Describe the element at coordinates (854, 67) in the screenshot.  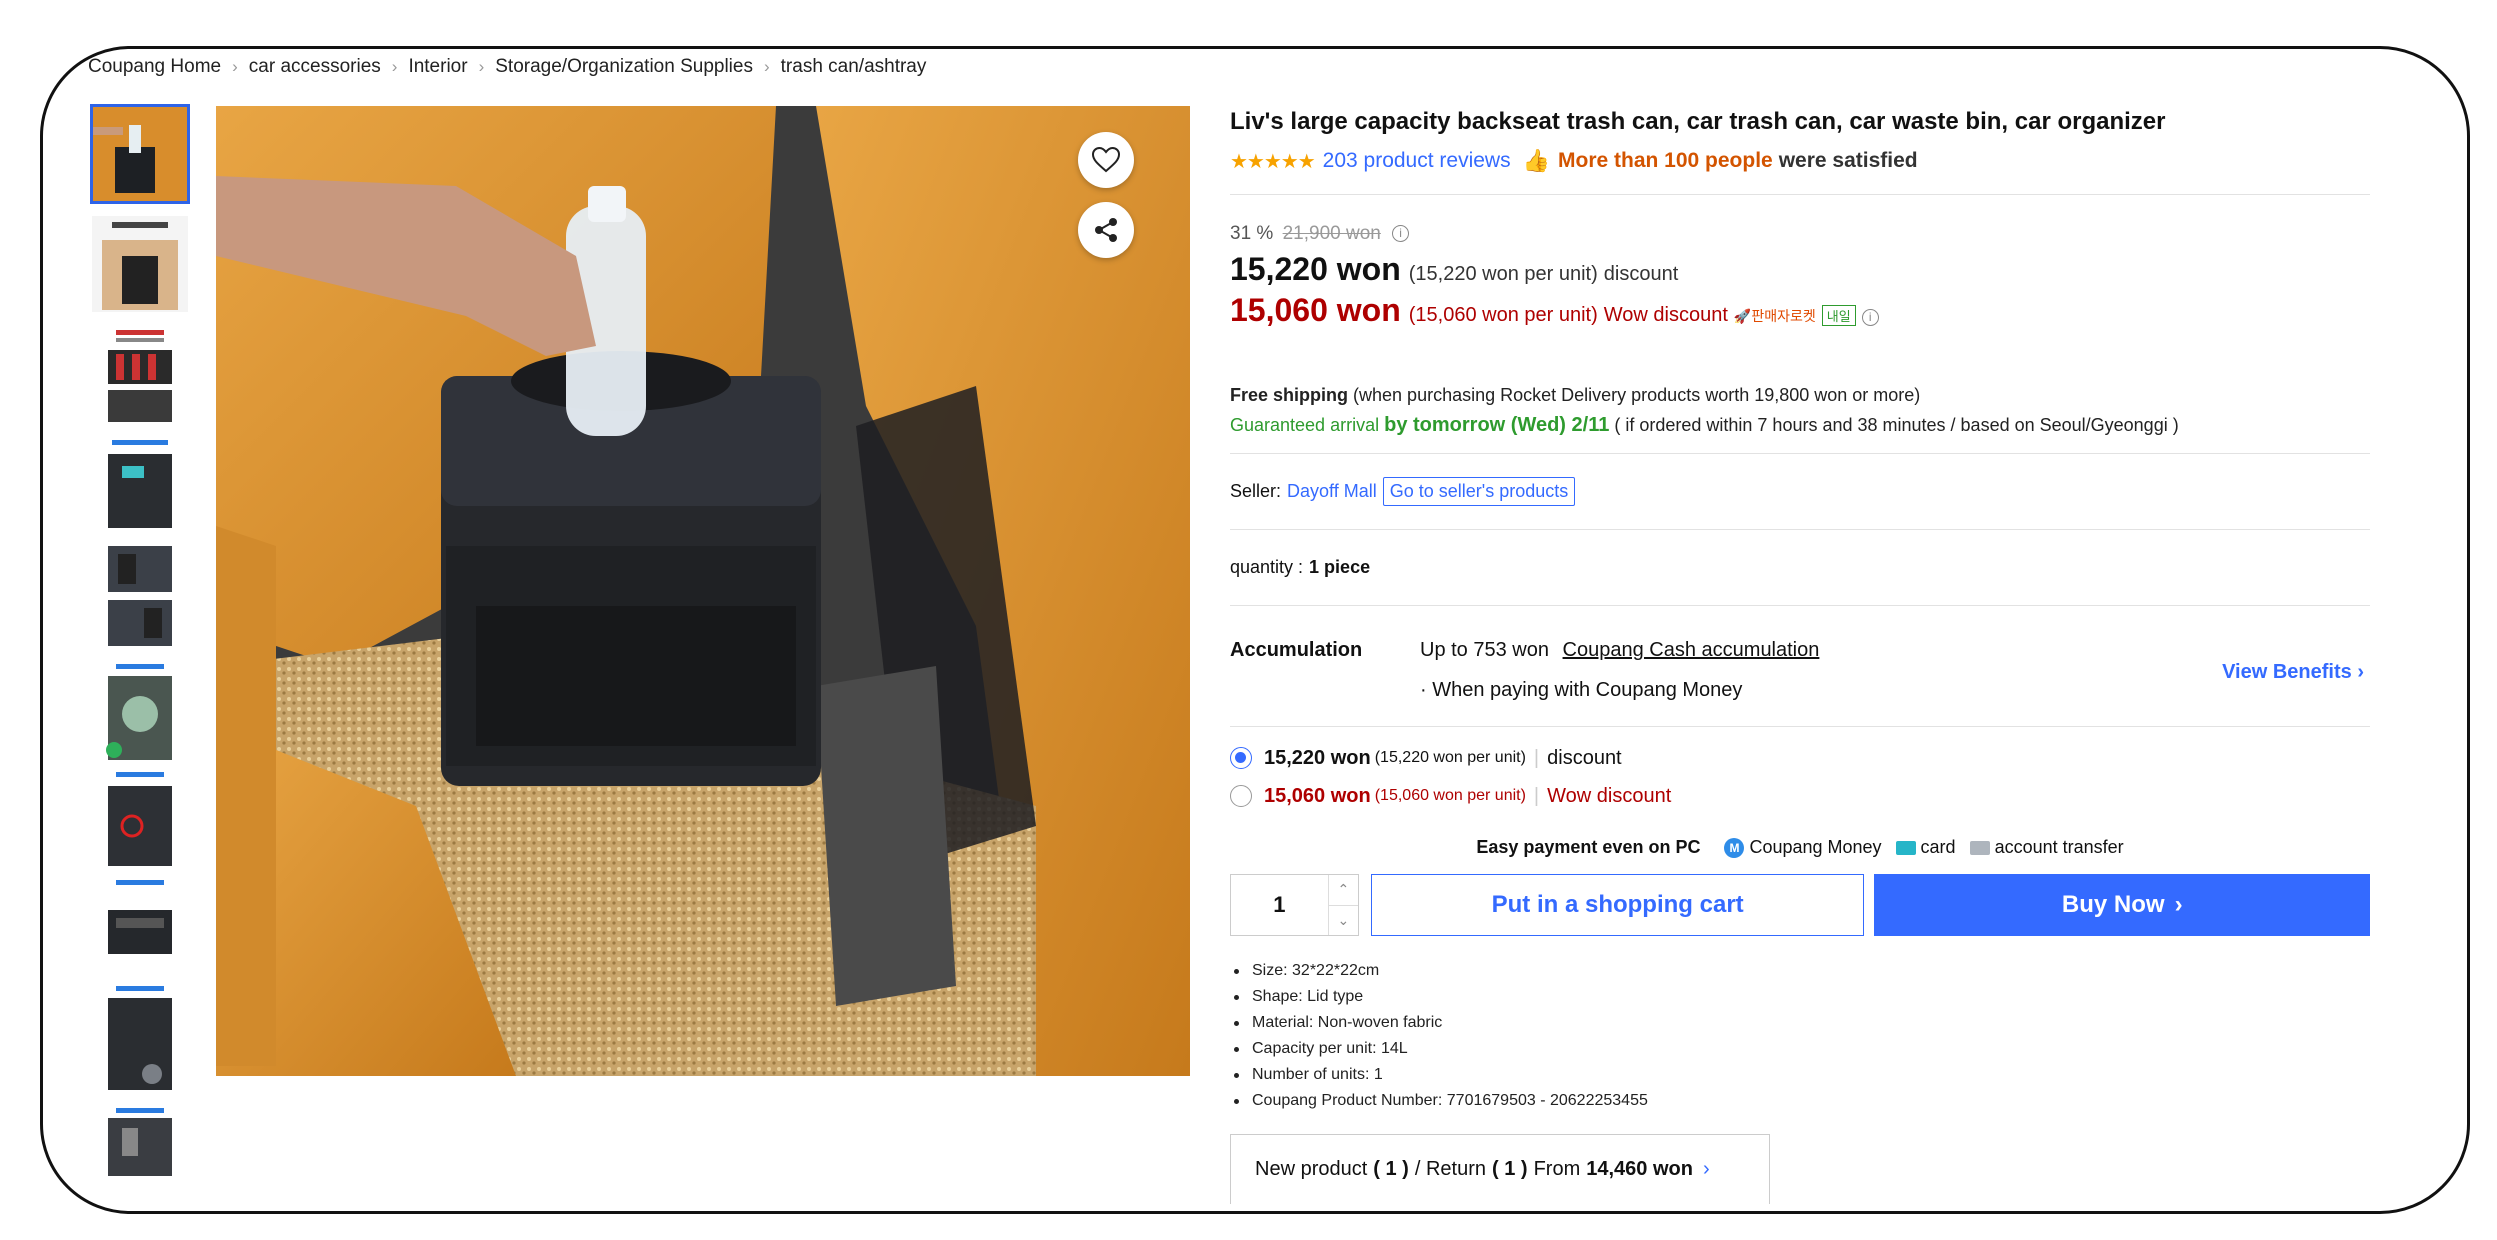
I see `breadcrumb-trash-can: trash can/ashtray` at that location.